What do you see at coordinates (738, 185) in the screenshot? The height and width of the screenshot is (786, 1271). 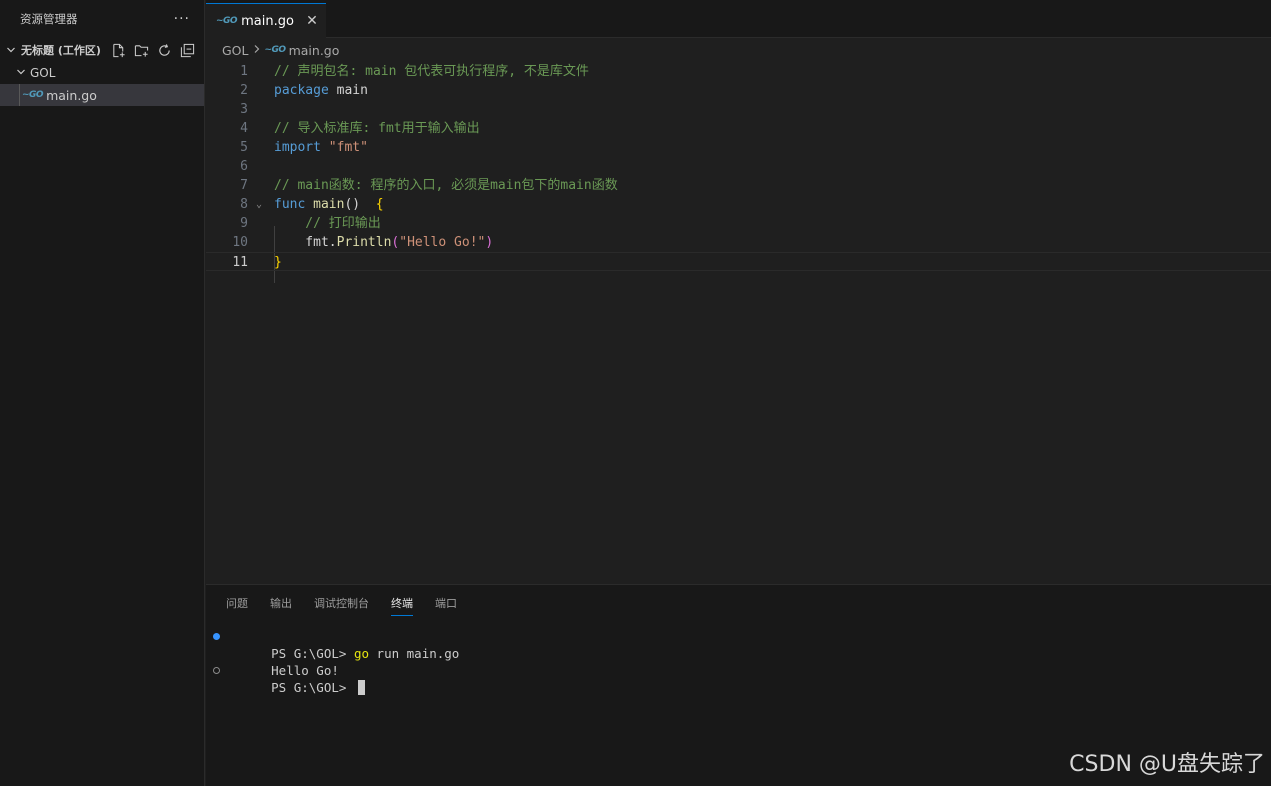 I see `code-line: 7 // main函数: 程序的入口, 必须是main包下的main函数` at bounding box center [738, 185].